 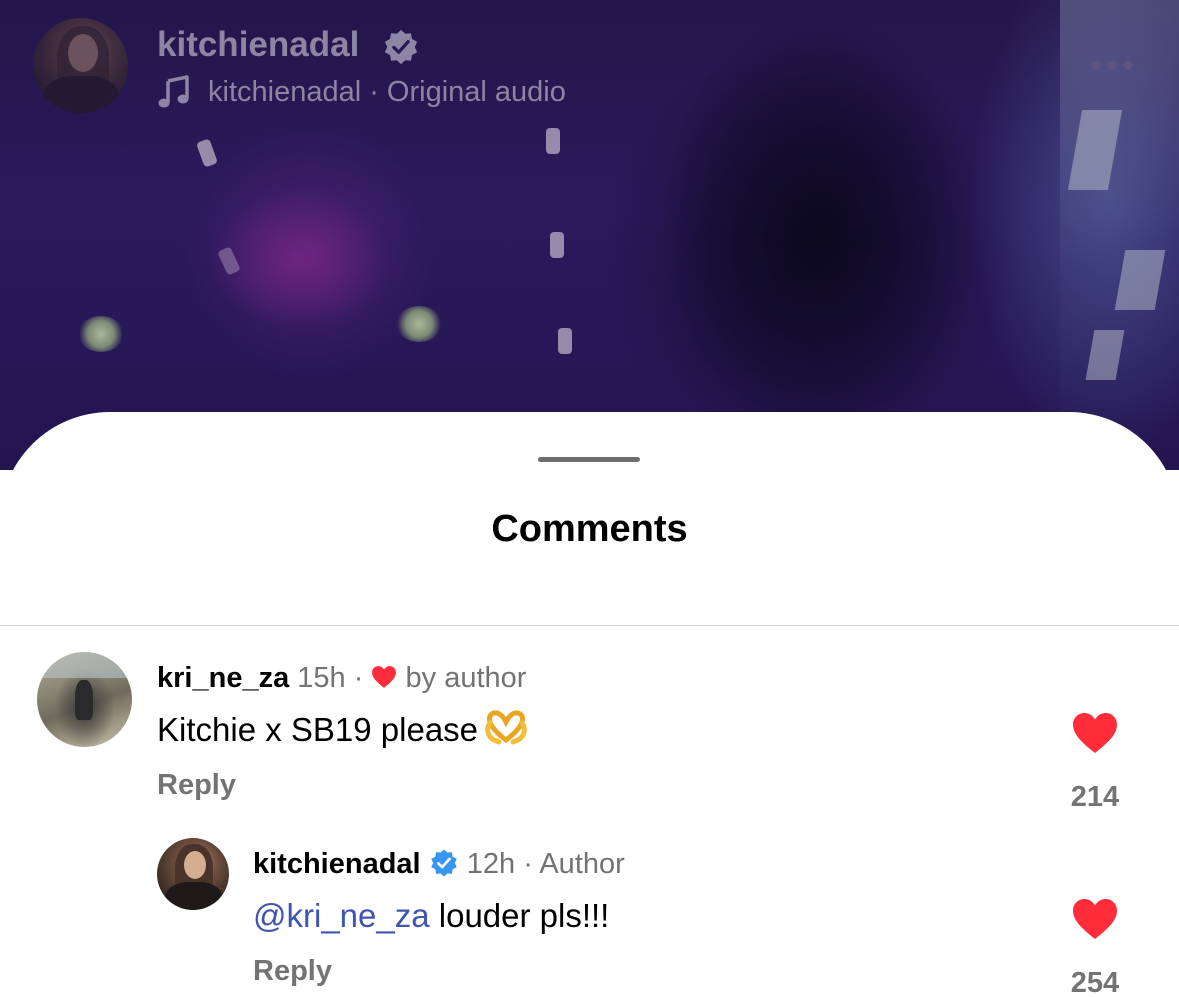 I want to click on more-options-icon, so click(x=1114, y=65).